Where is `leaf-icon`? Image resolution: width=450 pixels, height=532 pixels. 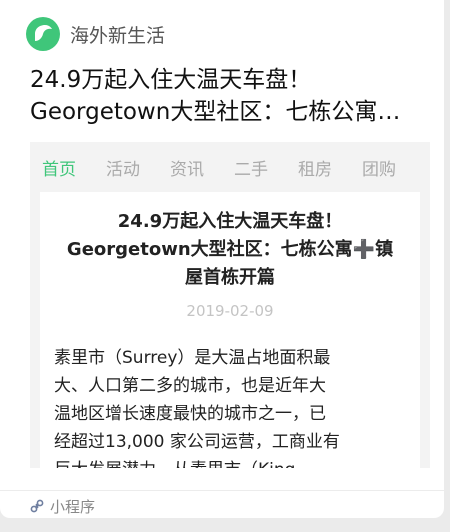 leaf-icon is located at coordinates (43, 34).